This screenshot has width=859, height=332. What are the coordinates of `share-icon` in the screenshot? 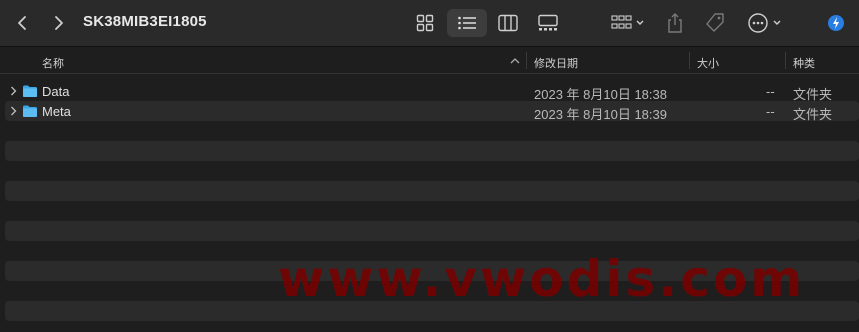 It's located at (675, 23).